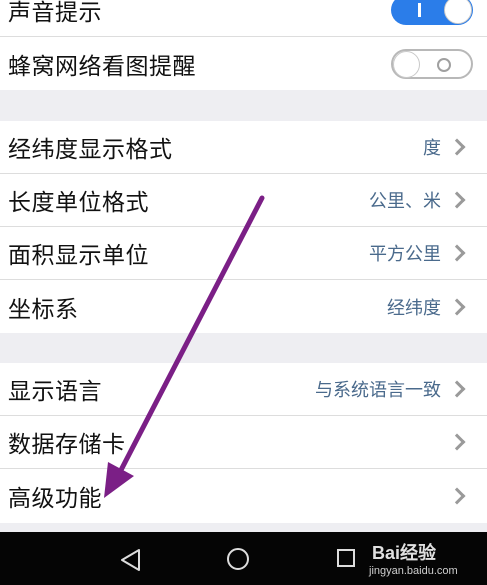 This screenshot has width=487, height=585. Describe the element at coordinates (191, 335) in the screenshot. I see `arrow-shaft` at that location.